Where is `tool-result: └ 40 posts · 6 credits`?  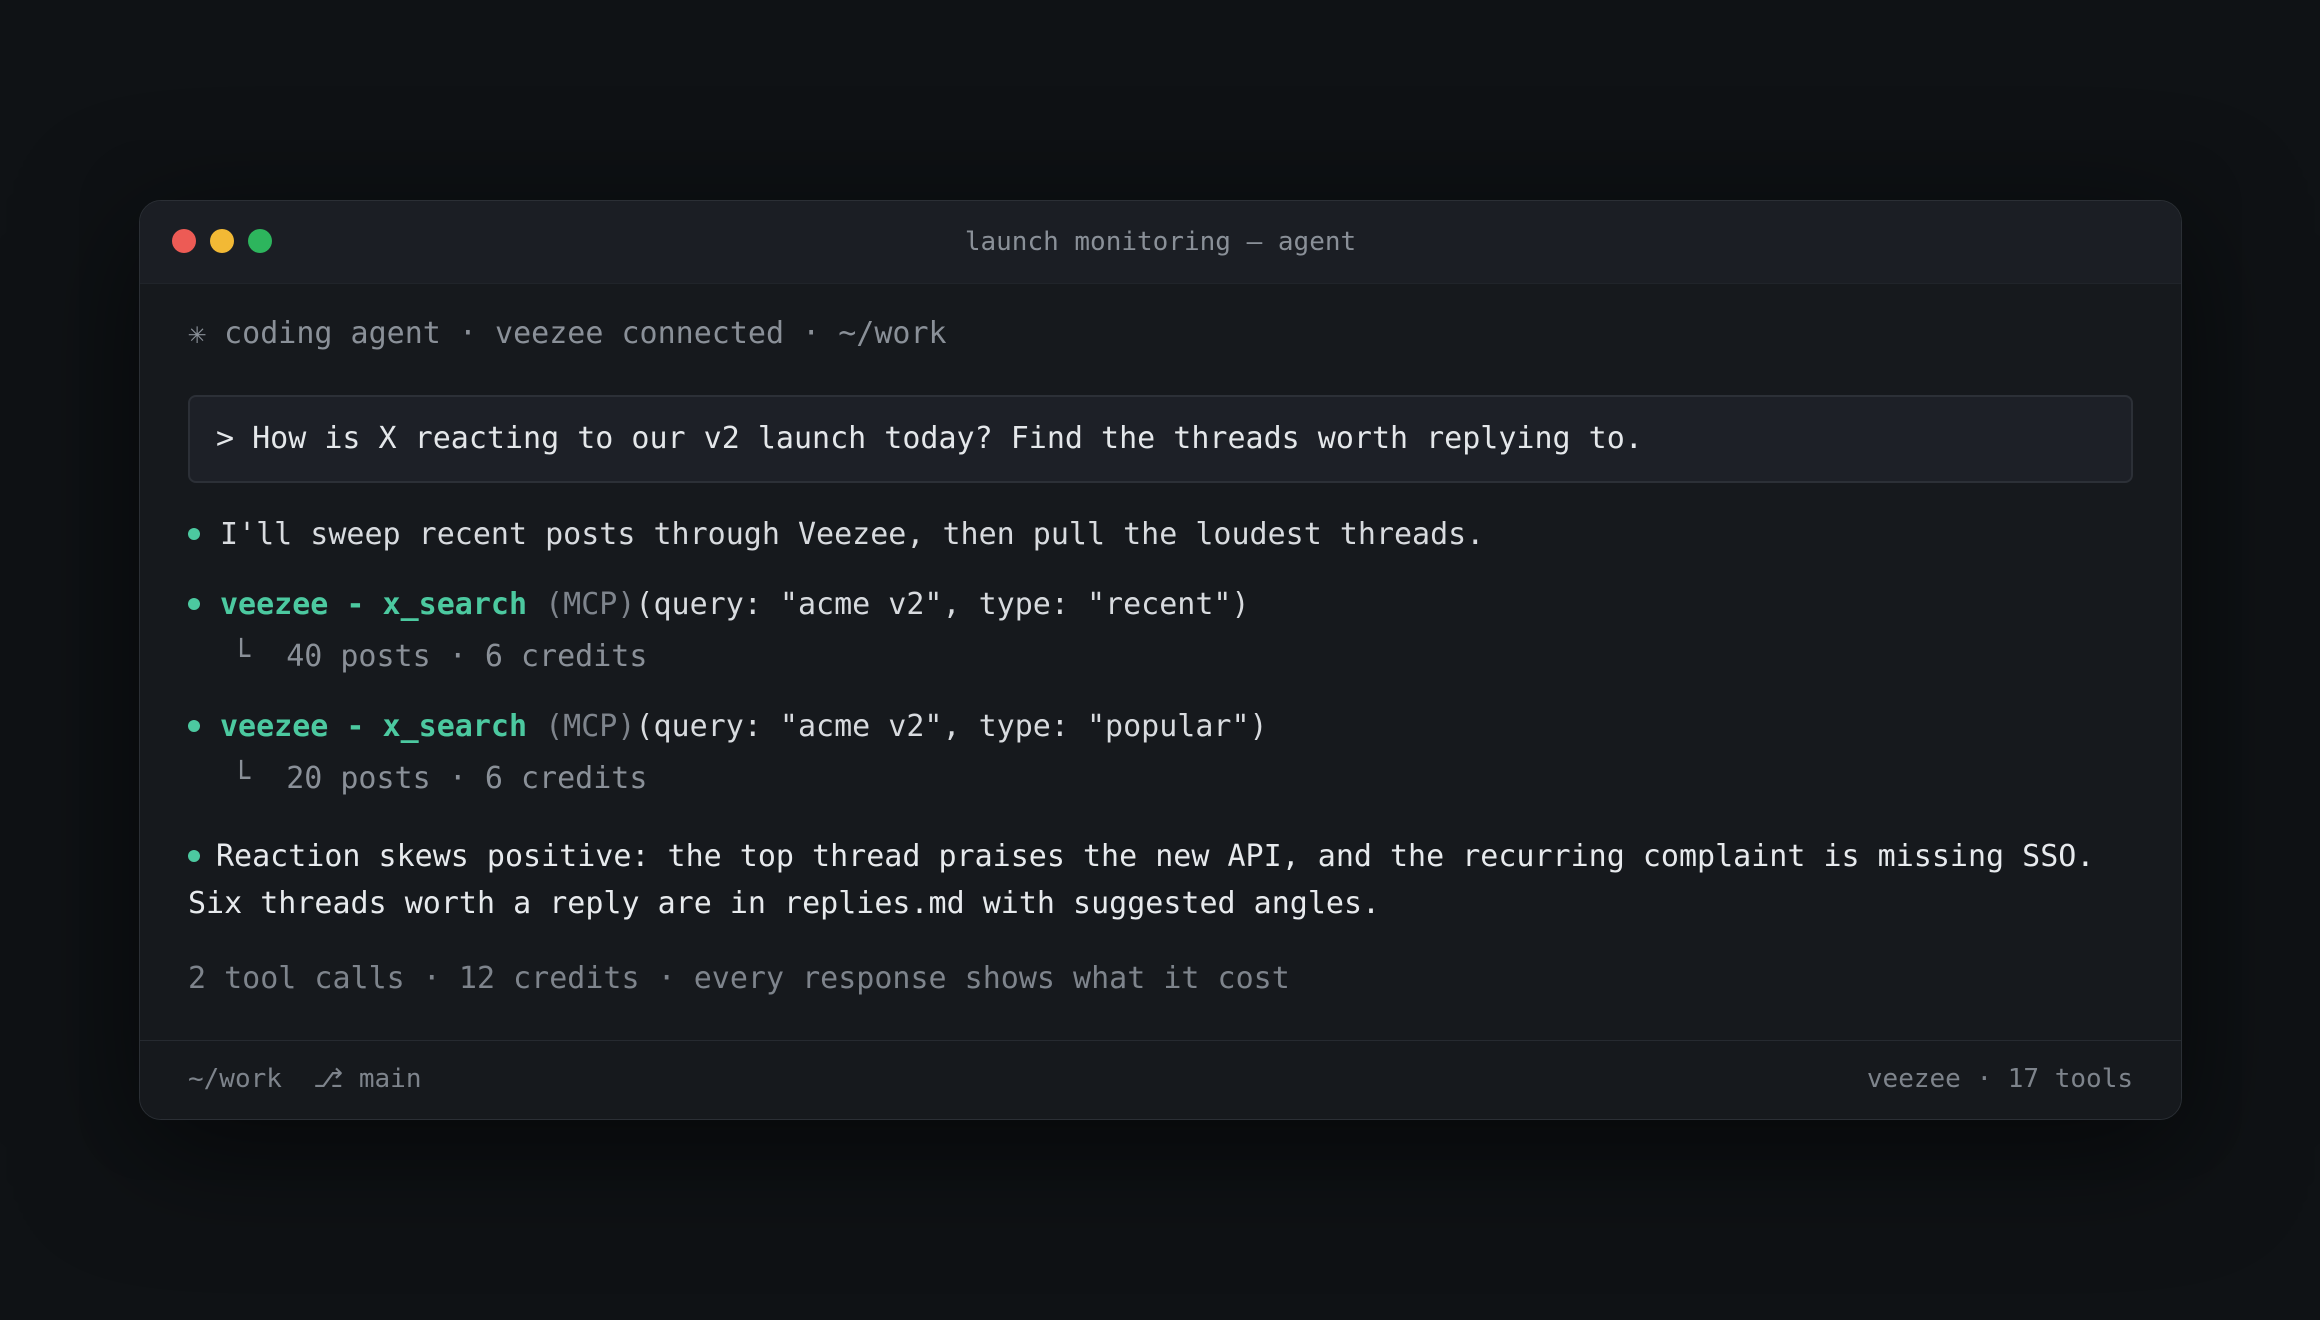
tool-result: └ 40 posts · 6 credits is located at coordinates (439, 657).